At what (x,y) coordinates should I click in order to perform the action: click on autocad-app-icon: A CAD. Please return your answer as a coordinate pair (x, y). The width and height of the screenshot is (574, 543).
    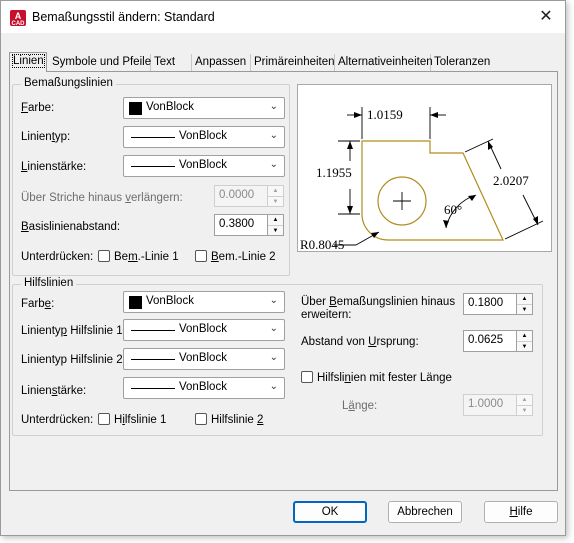
    Looking at the image, I should click on (18, 18).